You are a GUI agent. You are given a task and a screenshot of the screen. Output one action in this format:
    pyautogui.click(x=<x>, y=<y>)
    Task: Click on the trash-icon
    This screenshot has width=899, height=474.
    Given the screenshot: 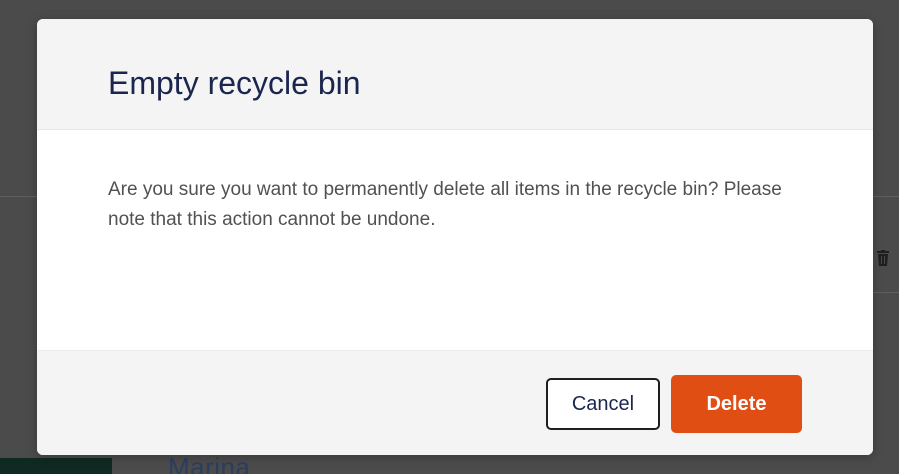 What is the action you would take?
    pyautogui.click(x=883, y=258)
    